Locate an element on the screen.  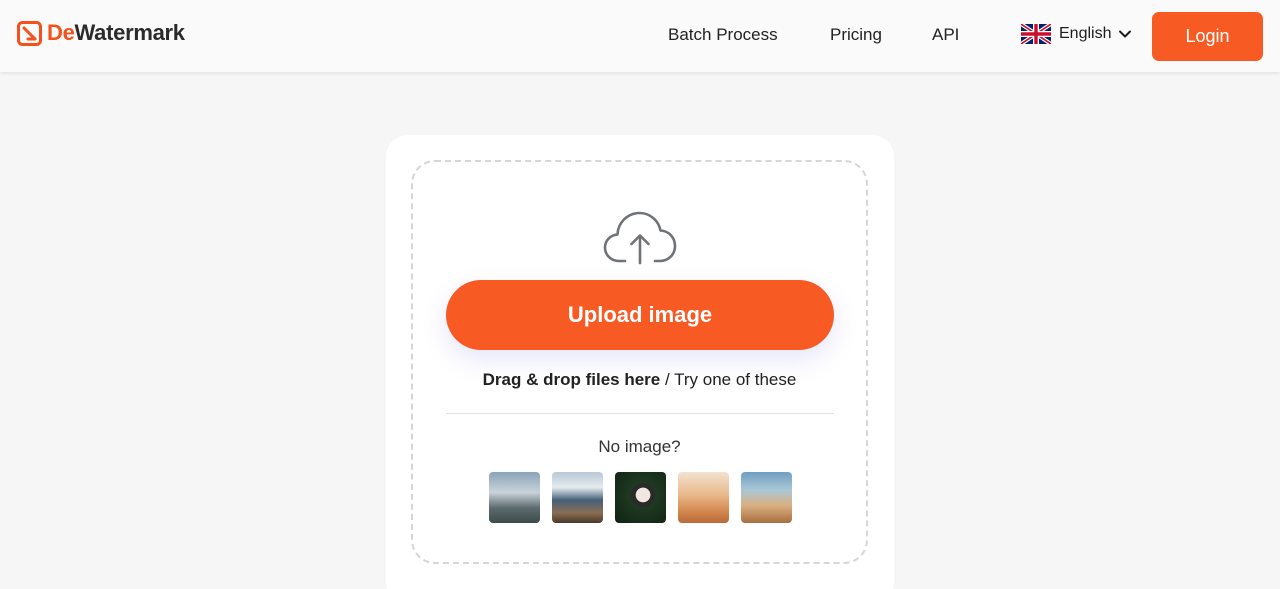
sample-images is located at coordinates (640, 497).